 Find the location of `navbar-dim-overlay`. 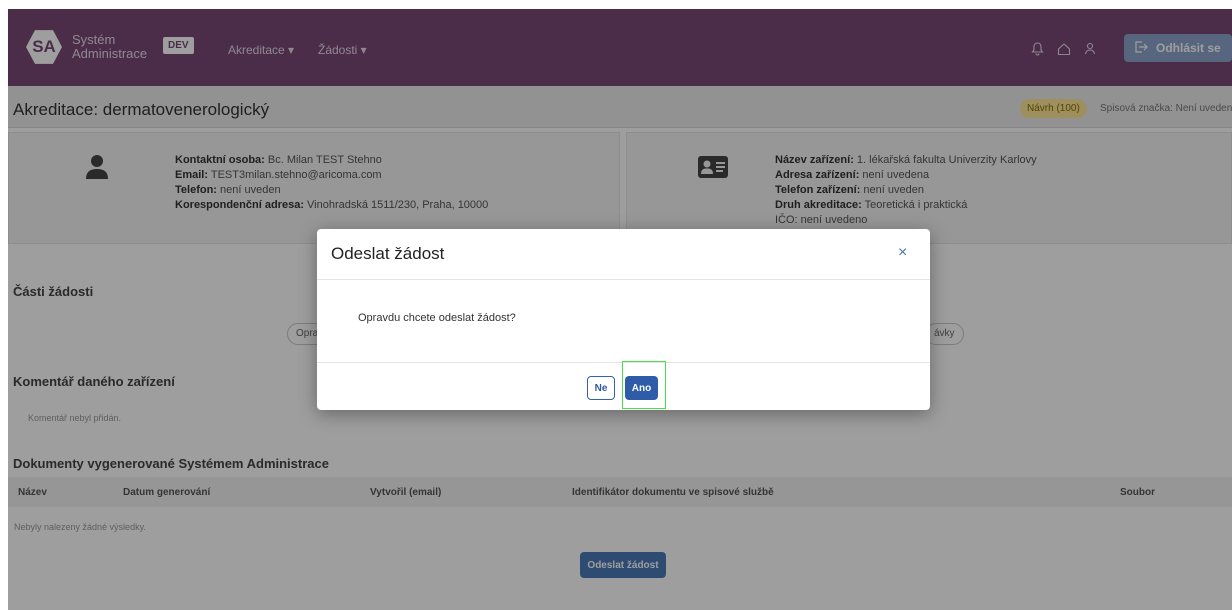

navbar-dim-overlay is located at coordinates (620, 47).